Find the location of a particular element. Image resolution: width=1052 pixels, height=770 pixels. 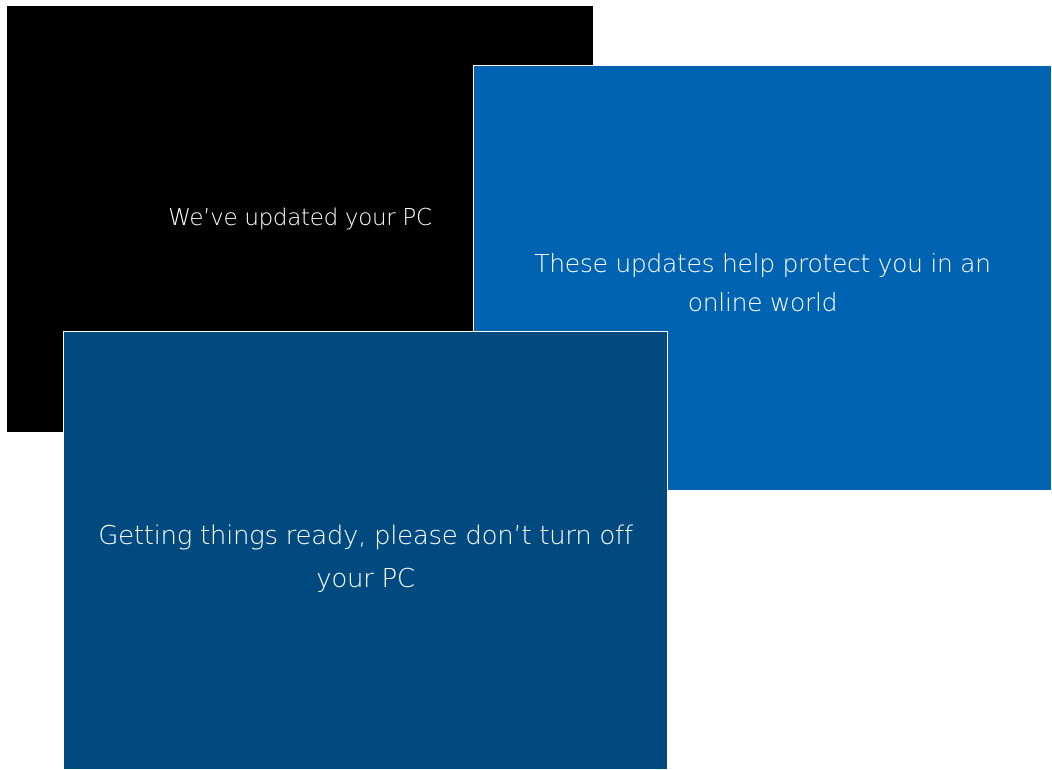

protect-message-line1: These updates help protect you in an is located at coordinates (762, 263).